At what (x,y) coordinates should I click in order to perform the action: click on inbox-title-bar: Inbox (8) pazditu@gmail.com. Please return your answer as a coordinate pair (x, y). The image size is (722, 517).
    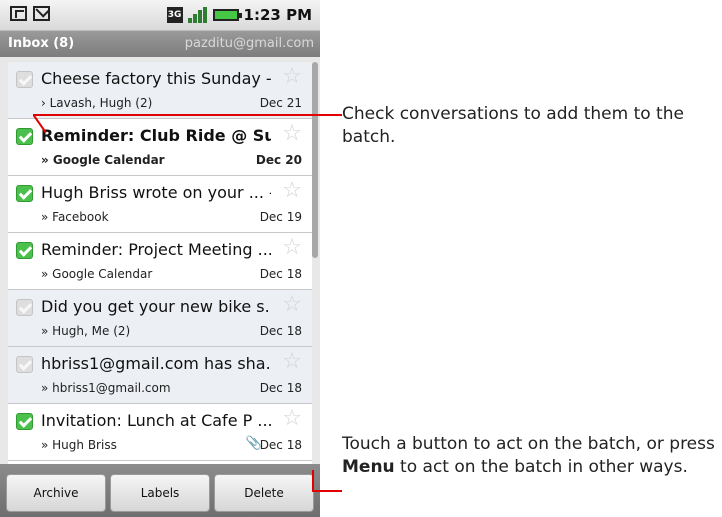
    Looking at the image, I should click on (160, 44).